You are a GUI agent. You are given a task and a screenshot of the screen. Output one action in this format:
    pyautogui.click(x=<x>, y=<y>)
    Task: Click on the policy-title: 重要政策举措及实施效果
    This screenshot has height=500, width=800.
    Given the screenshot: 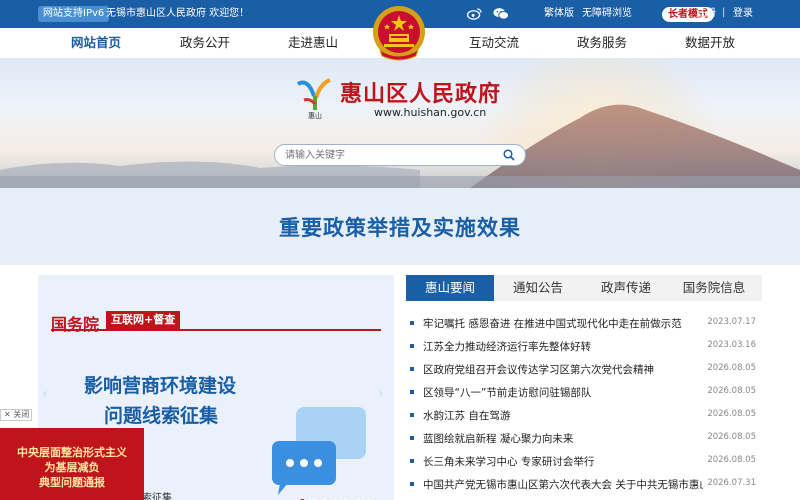 What is the action you would take?
    pyautogui.click(x=400, y=227)
    